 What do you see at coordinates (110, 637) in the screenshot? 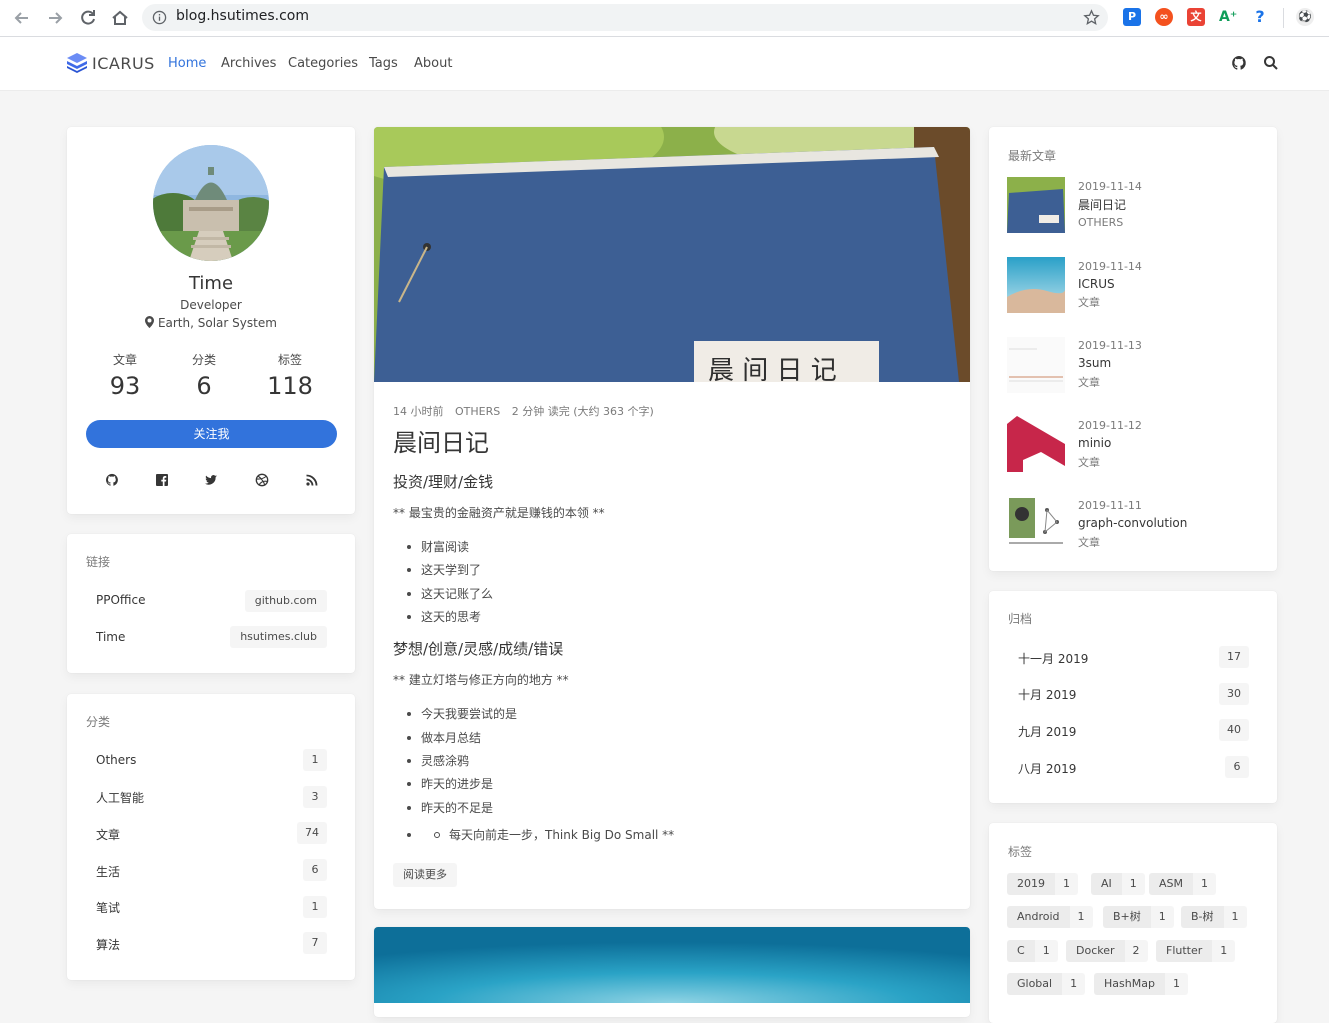
I see `link-name: Time` at bounding box center [110, 637].